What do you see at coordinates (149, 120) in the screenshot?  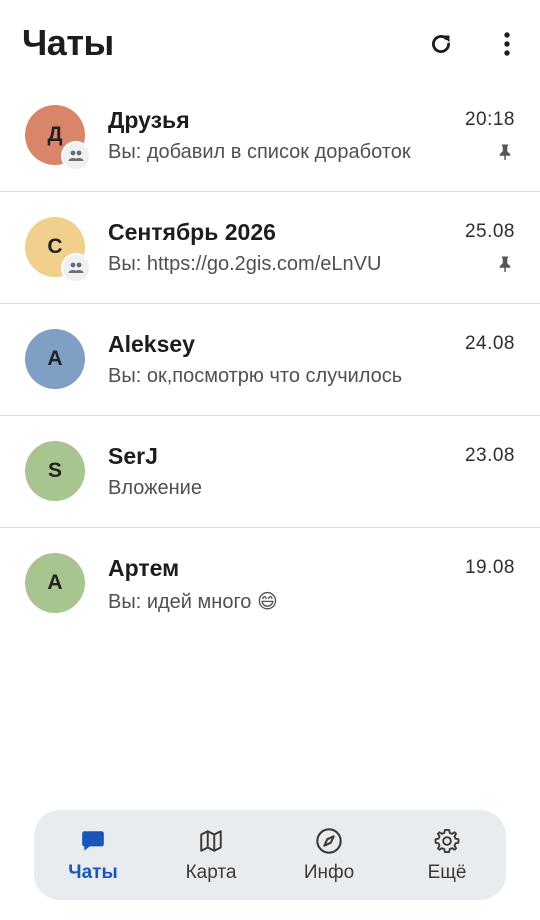 I see `chat-name: Друзья` at bounding box center [149, 120].